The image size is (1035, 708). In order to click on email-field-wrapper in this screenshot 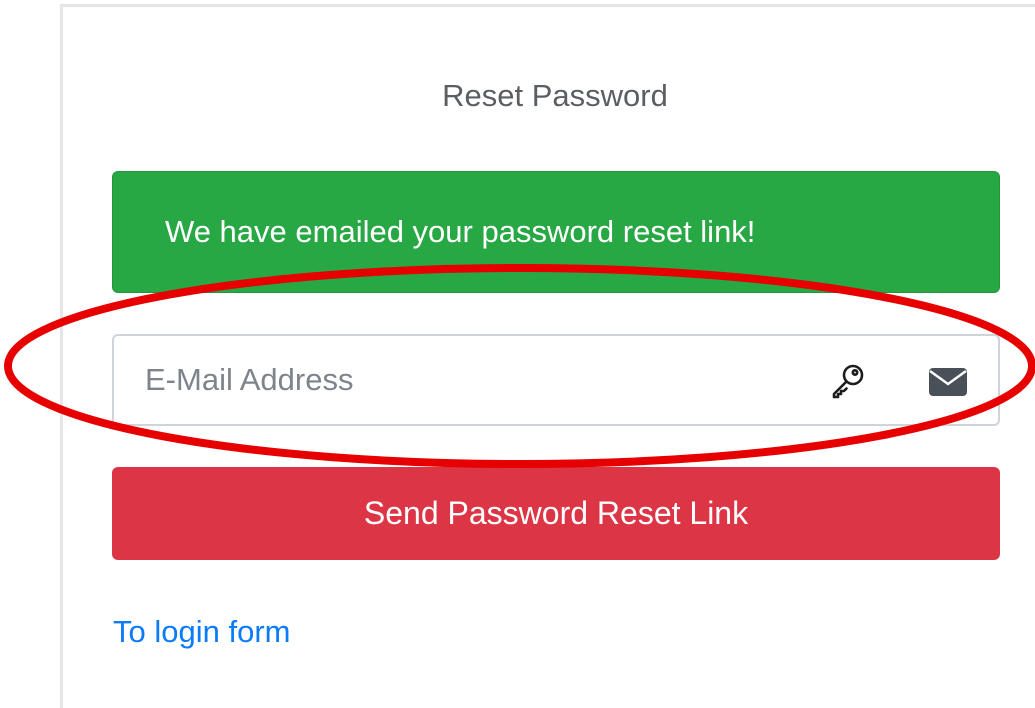, I will do `click(556, 380)`.